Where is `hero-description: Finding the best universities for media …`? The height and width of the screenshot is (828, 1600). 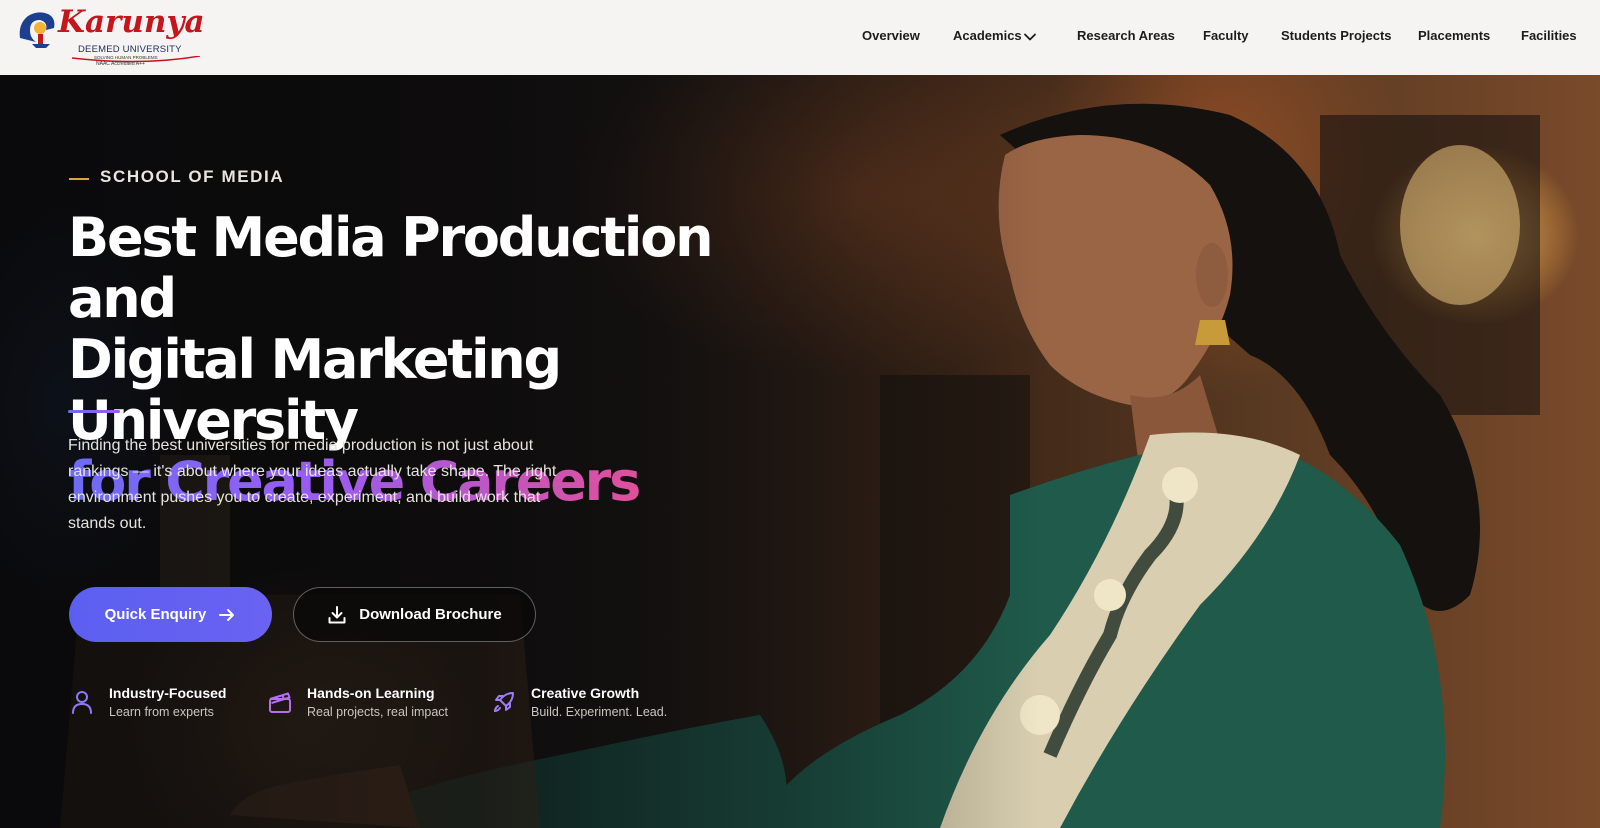 hero-description: Finding the best universities for media … is located at coordinates (312, 484).